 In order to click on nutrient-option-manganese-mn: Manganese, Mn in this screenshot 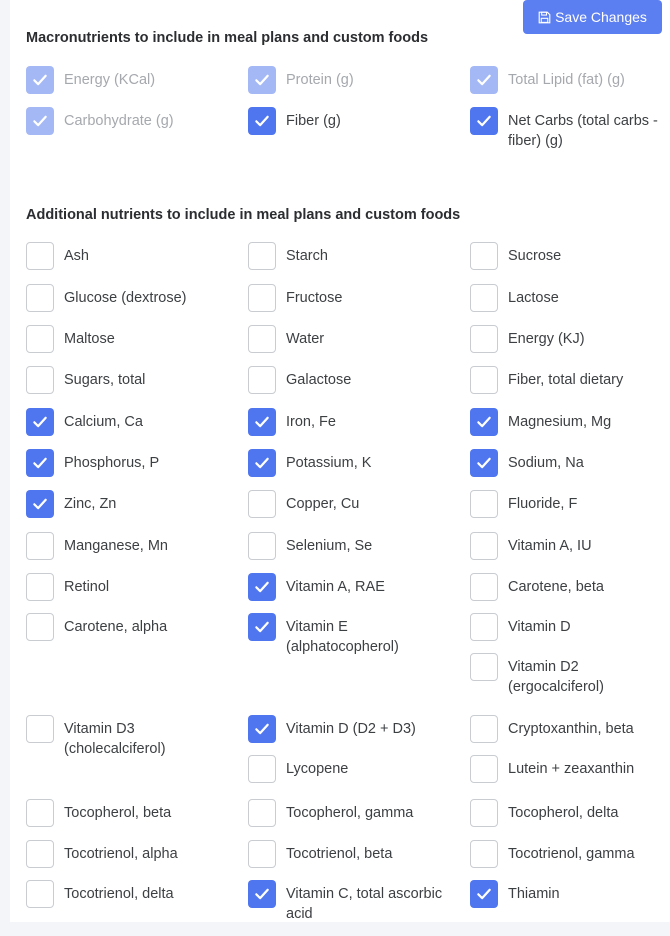, I will do `click(137, 546)`.